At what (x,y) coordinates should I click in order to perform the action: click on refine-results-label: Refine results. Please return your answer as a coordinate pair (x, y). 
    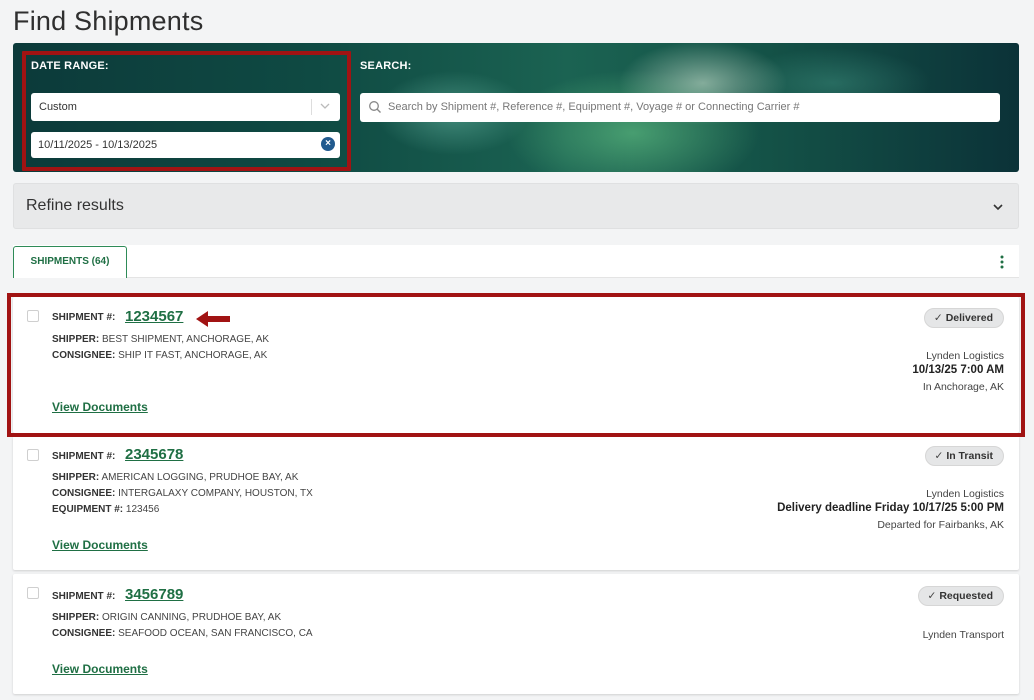
    Looking at the image, I should click on (75, 205).